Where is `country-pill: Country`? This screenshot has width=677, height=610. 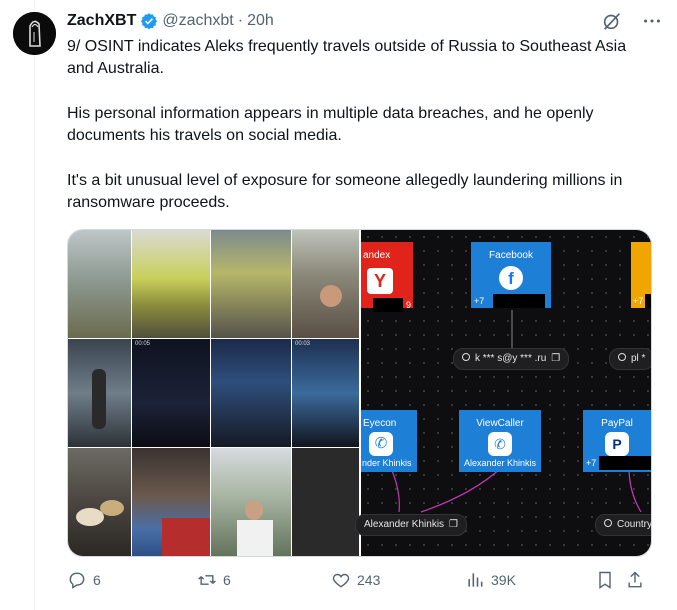 country-pill: Country is located at coordinates (623, 525).